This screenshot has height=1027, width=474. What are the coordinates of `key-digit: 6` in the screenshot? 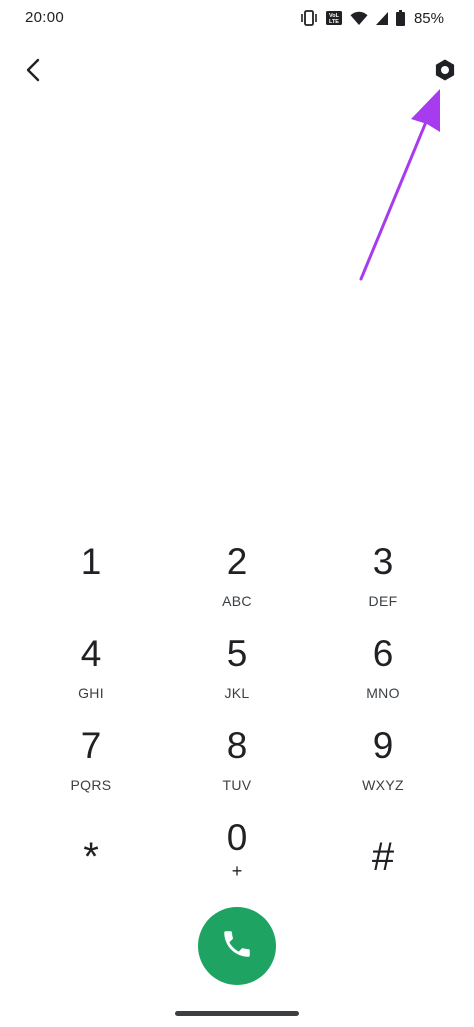 It's located at (383, 653).